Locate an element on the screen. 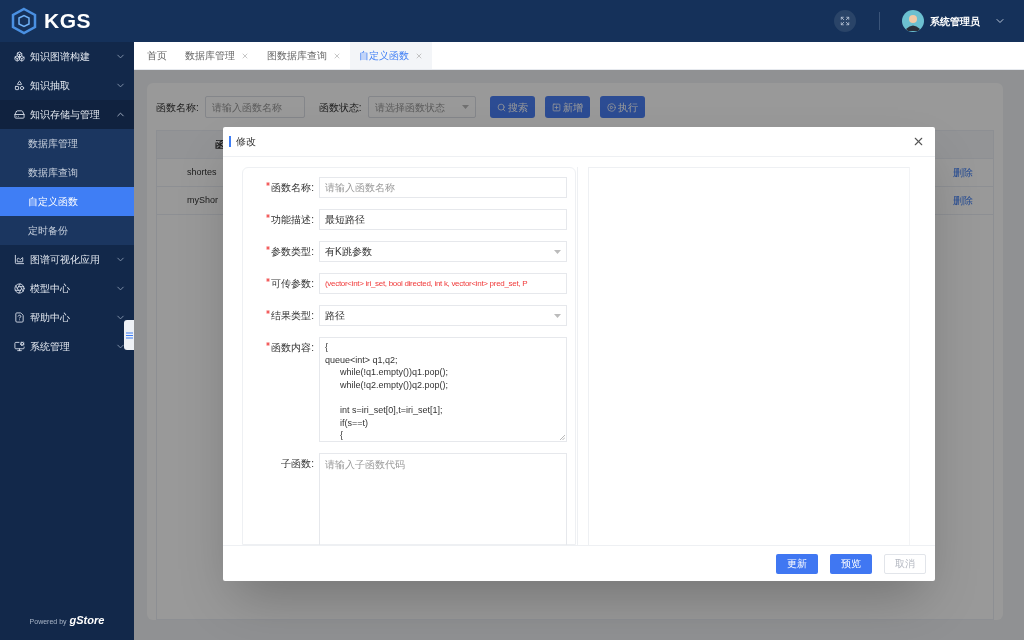  resize-grip-icon is located at coordinates (562, 437).